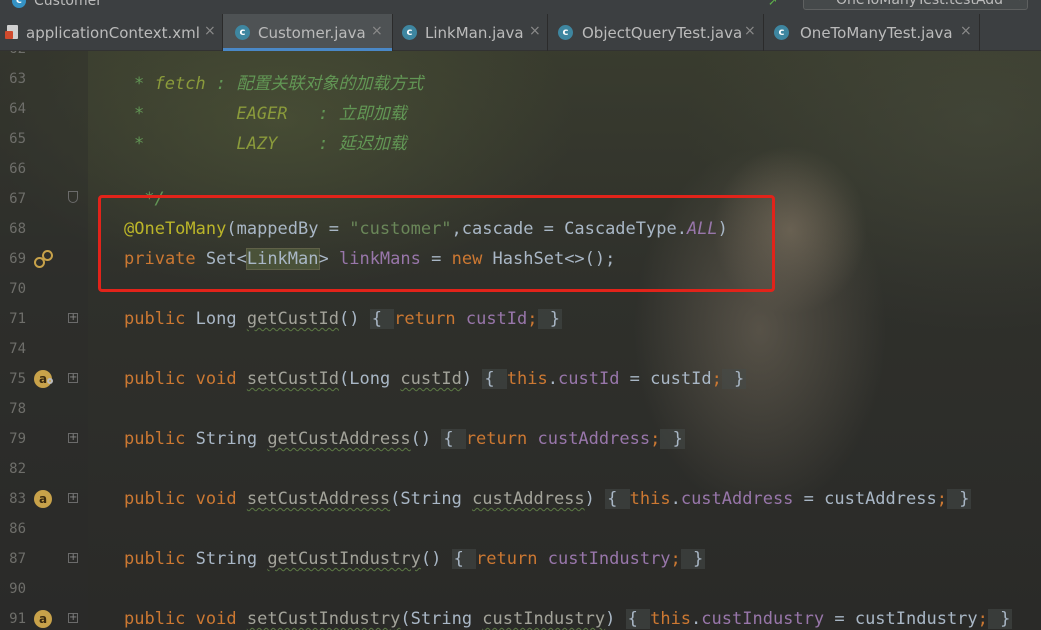 The image size is (1041, 630). Describe the element at coordinates (777, 4) in the screenshot. I see `run-arrow-icon: ➚` at that location.